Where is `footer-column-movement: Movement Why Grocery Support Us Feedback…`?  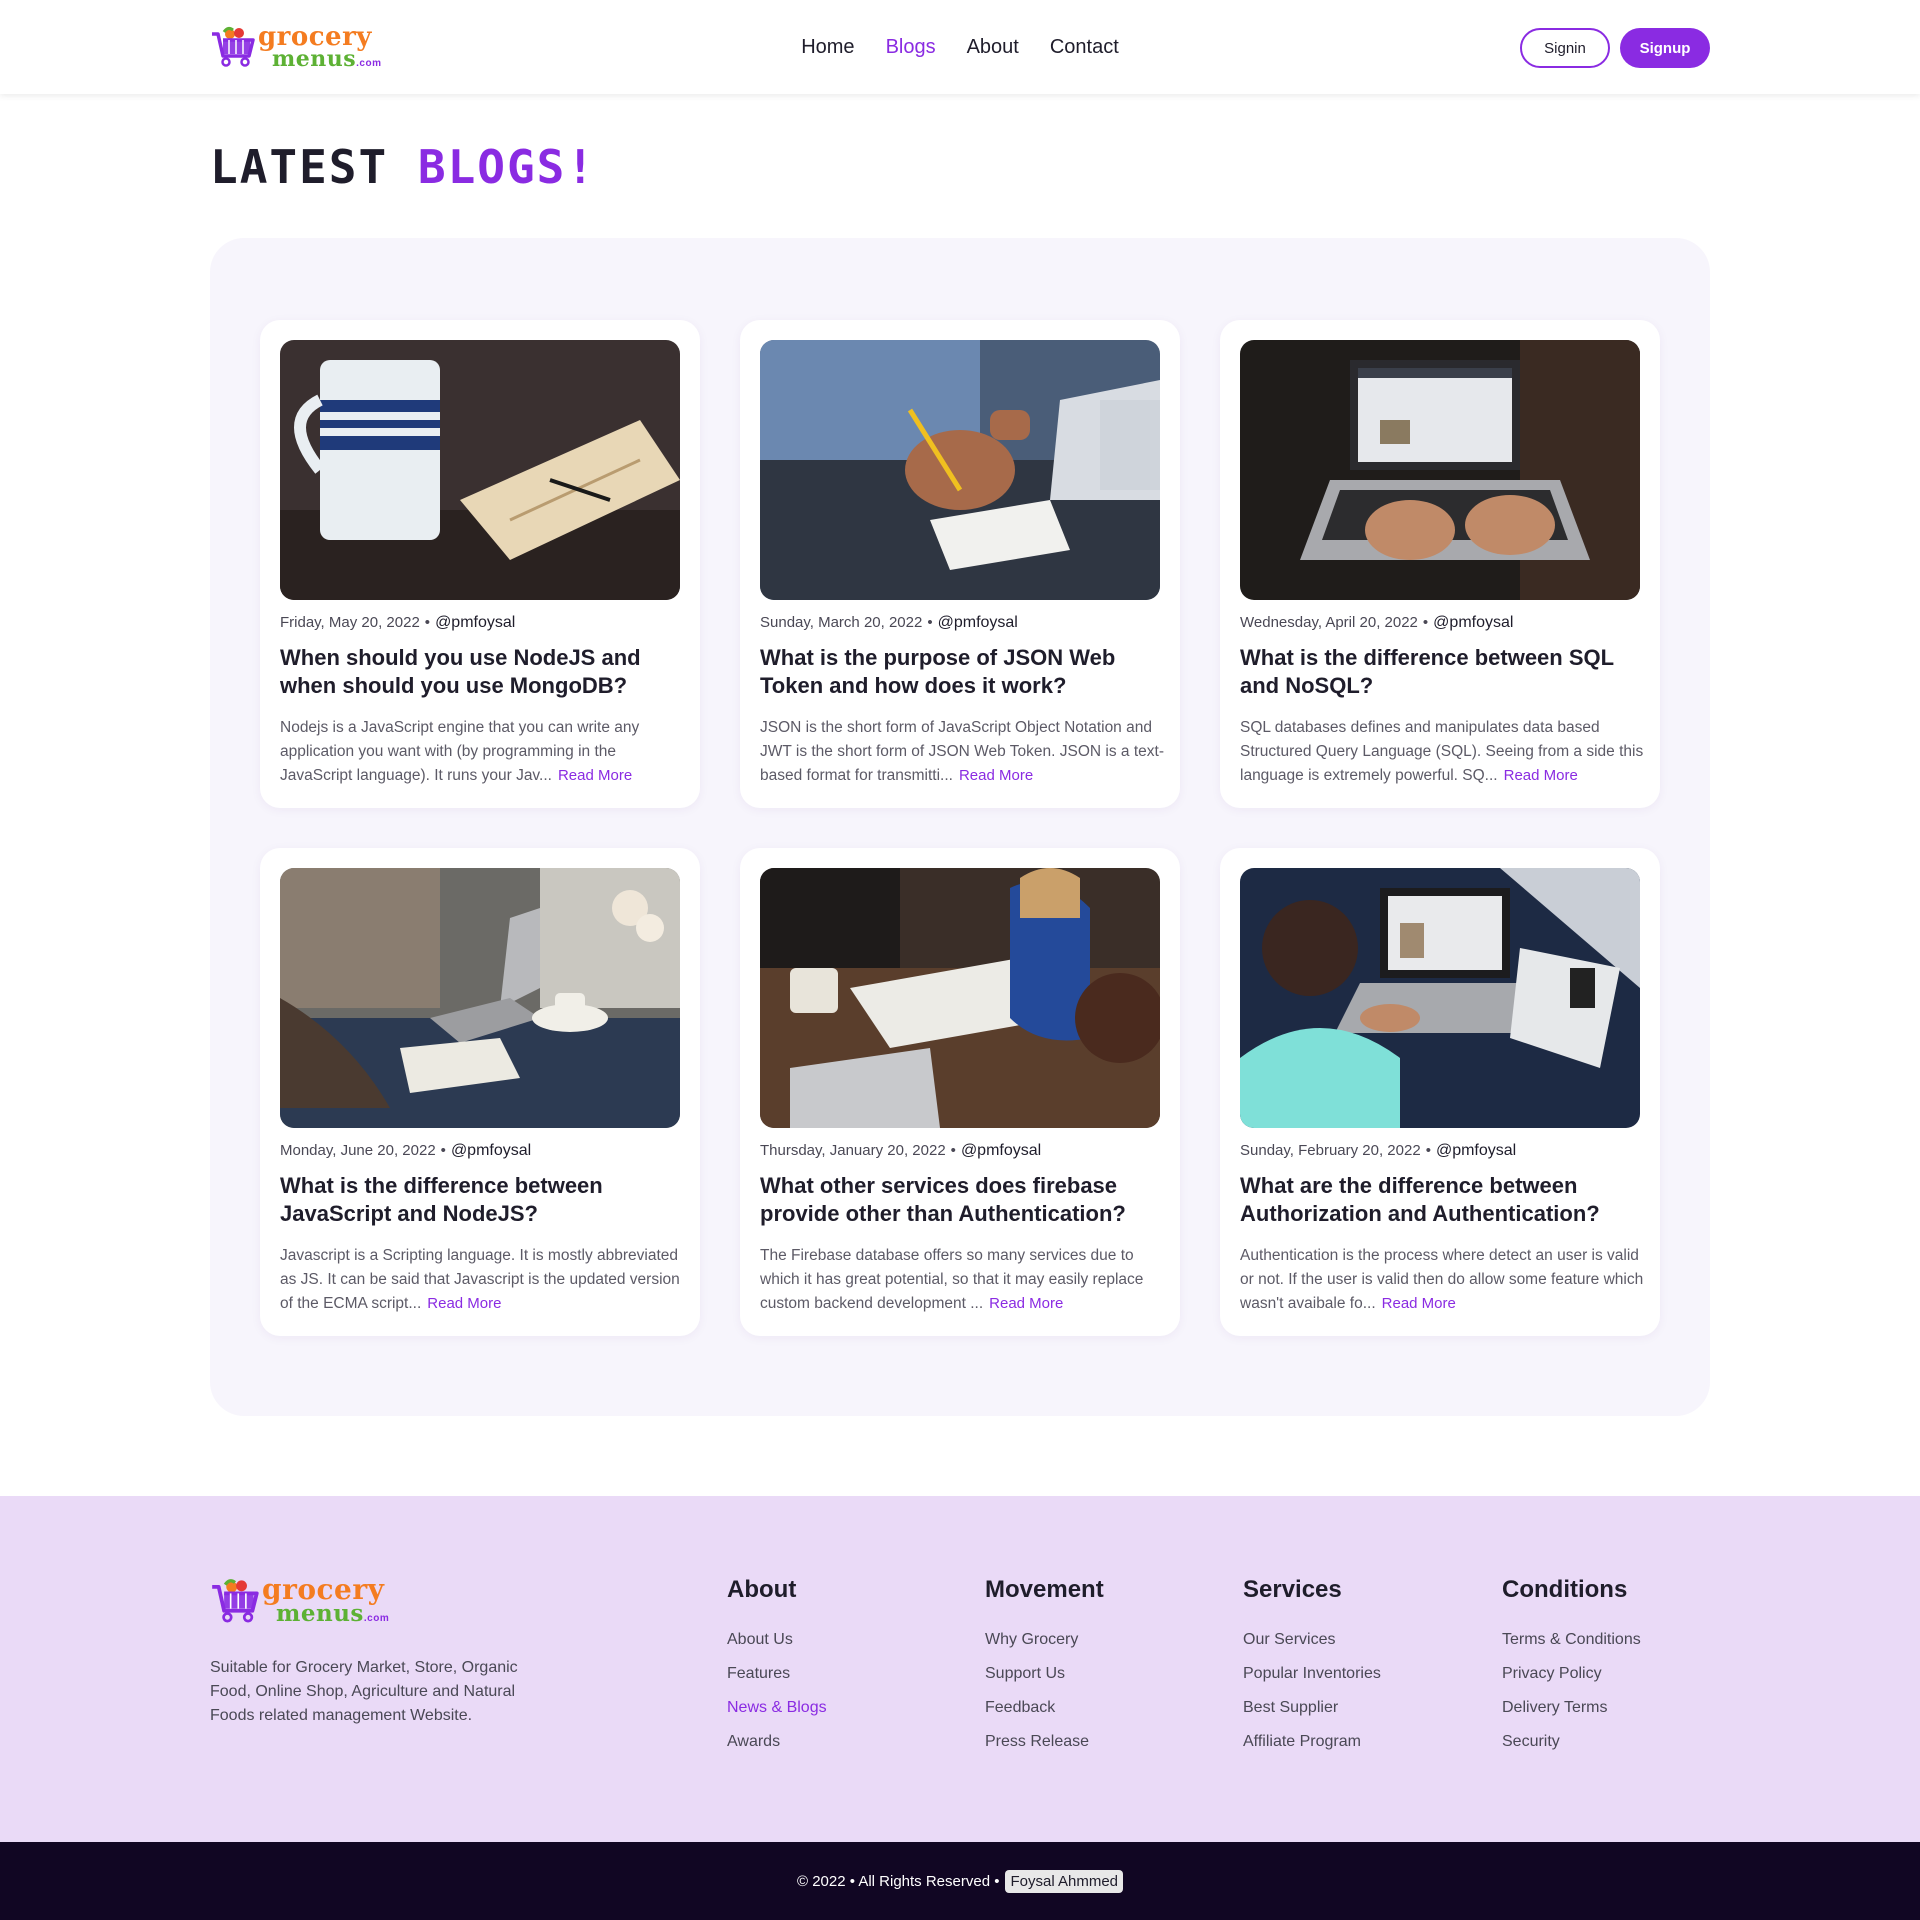 footer-column-movement: Movement Why Grocery Support Us Feedback… is located at coordinates (1044, 1671).